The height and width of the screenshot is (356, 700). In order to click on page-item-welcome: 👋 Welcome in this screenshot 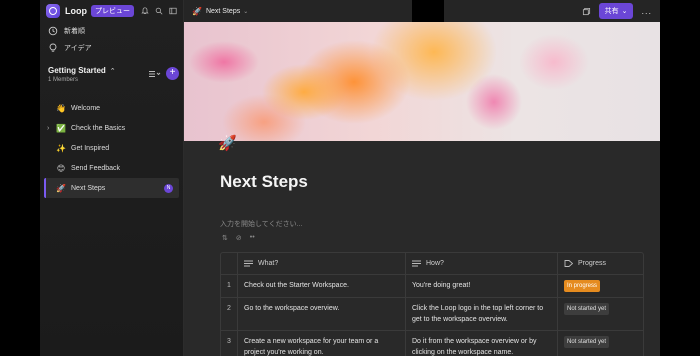, I will do `click(111, 108)`.